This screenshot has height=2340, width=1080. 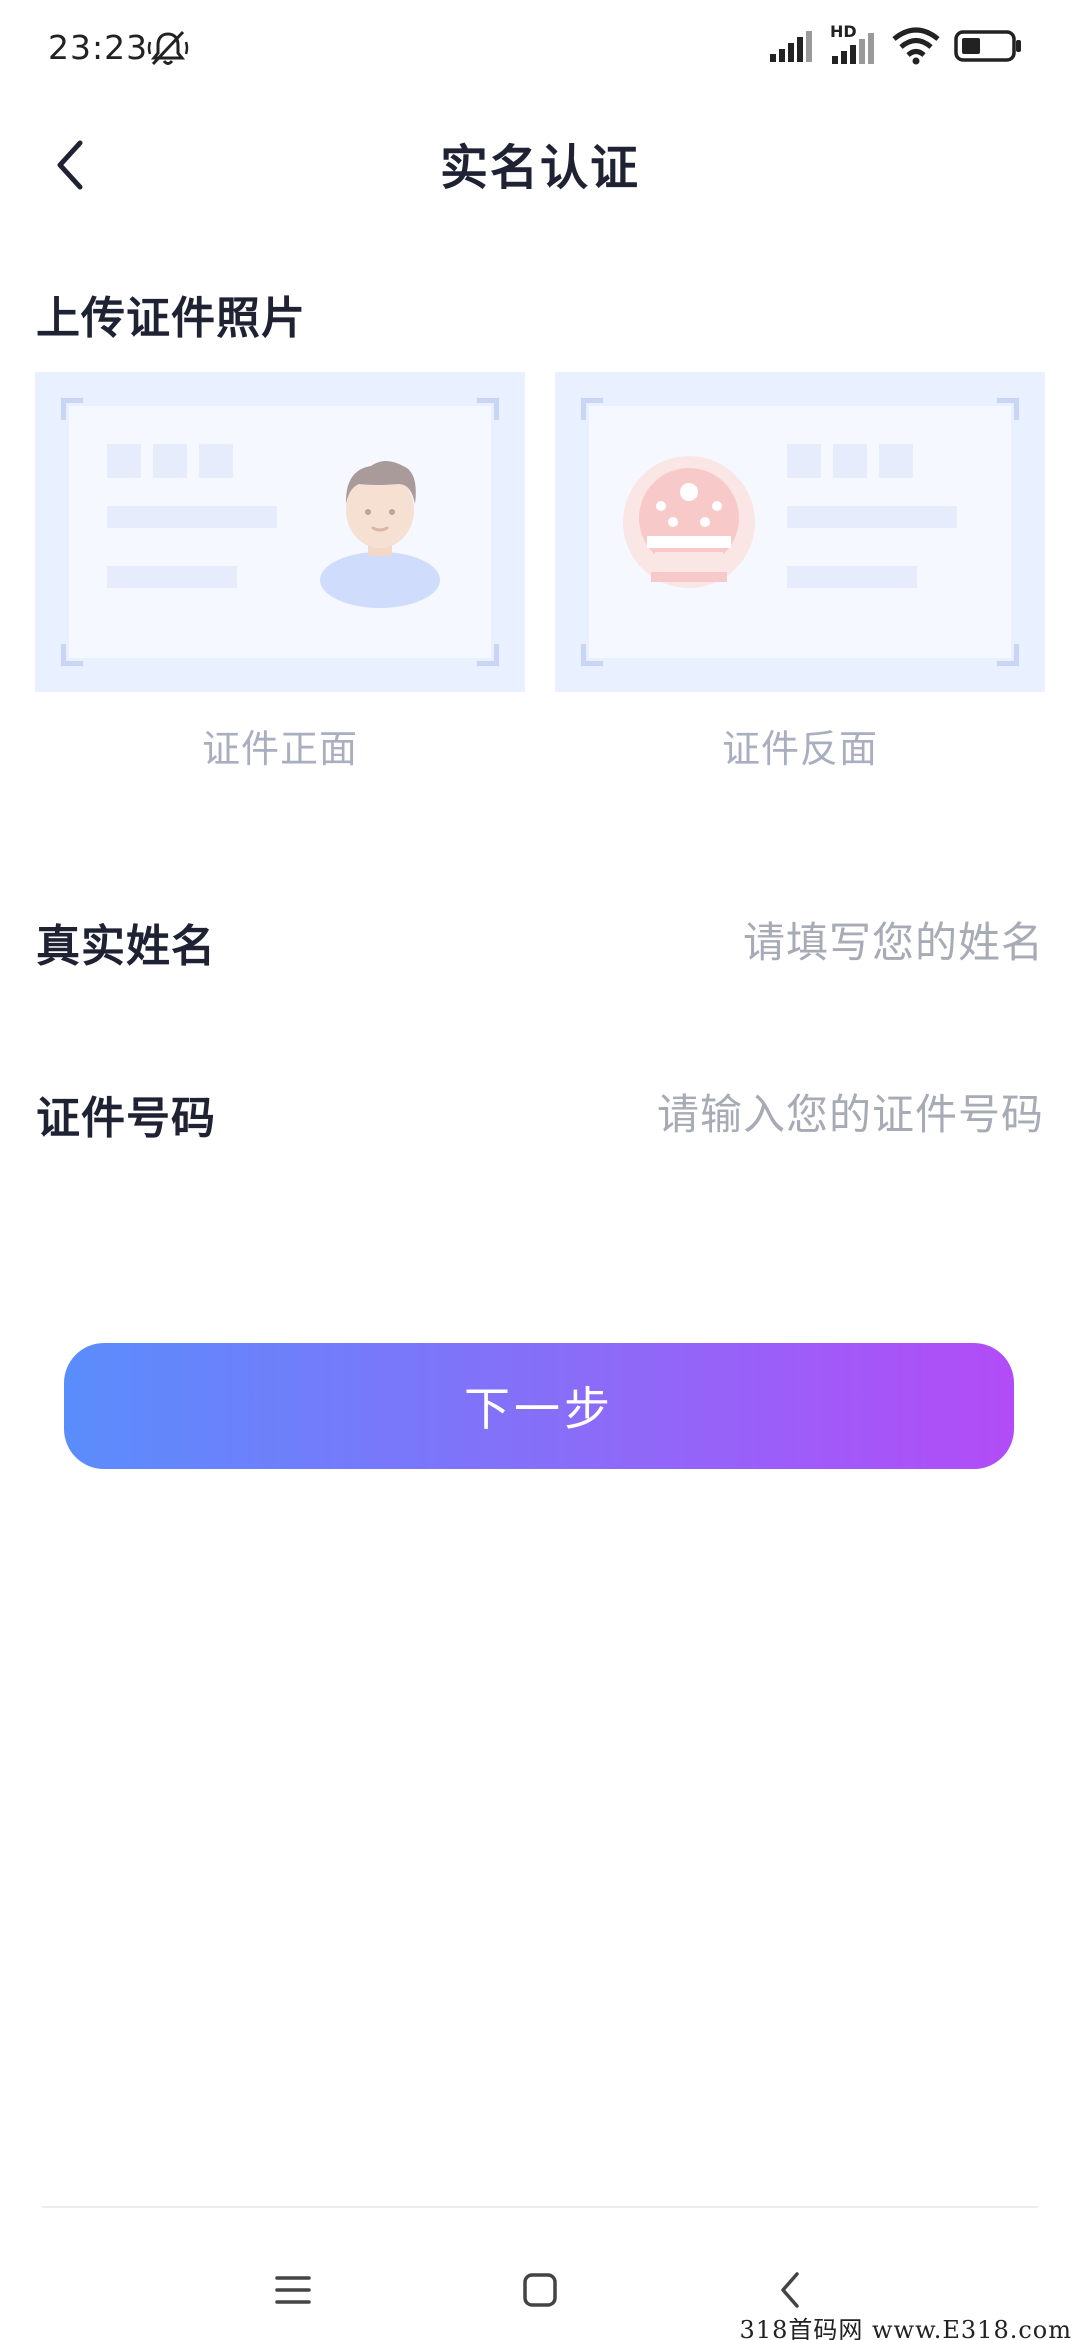 I want to click on back-icon, so click(x=790, y=2290).